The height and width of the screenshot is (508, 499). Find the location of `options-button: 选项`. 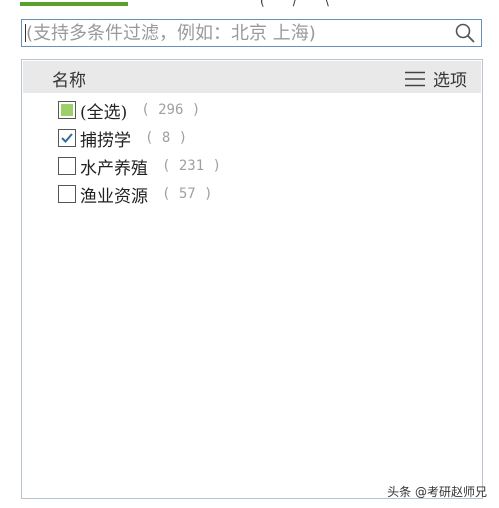

options-button: 选项 is located at coordinates (436, 78).